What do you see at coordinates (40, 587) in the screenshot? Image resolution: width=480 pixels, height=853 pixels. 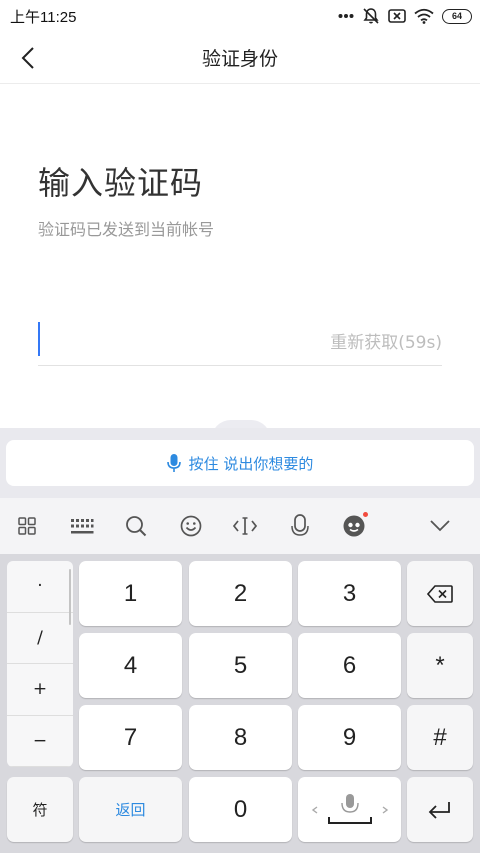 I see `symbol-key: ·` at bounding box center [40, 587].